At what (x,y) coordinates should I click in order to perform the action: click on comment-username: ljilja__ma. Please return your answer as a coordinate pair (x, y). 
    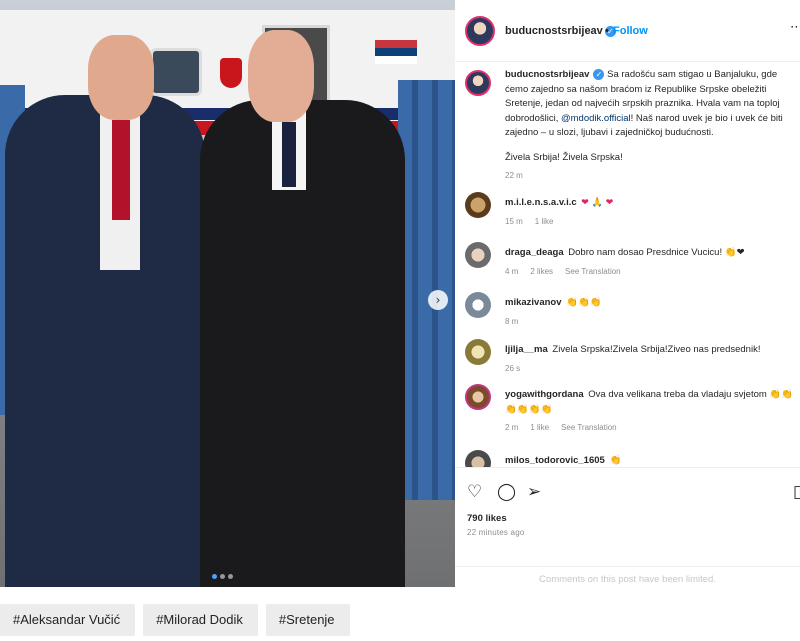
    Looking at the image, I should click on (526, 349).